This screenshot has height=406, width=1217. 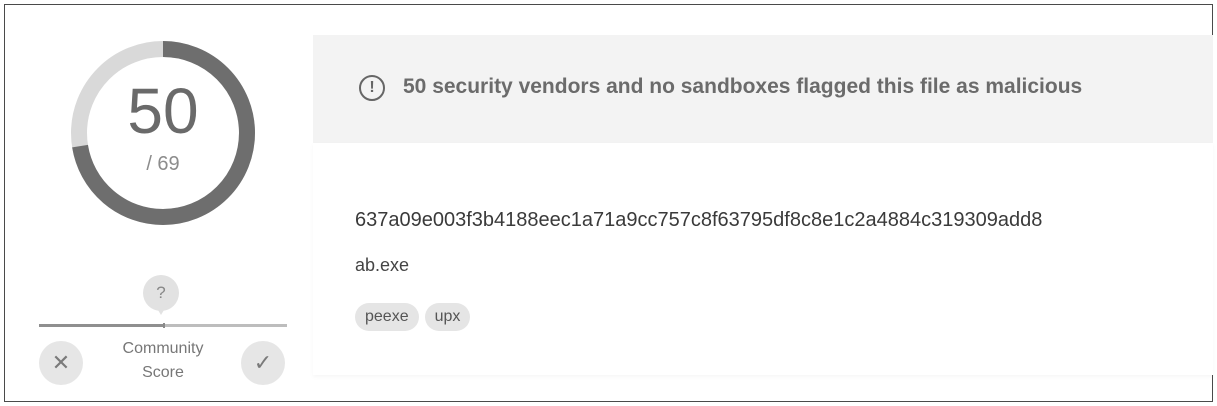 I want to click on close-icon: ✕, so click(x=61, y=362).